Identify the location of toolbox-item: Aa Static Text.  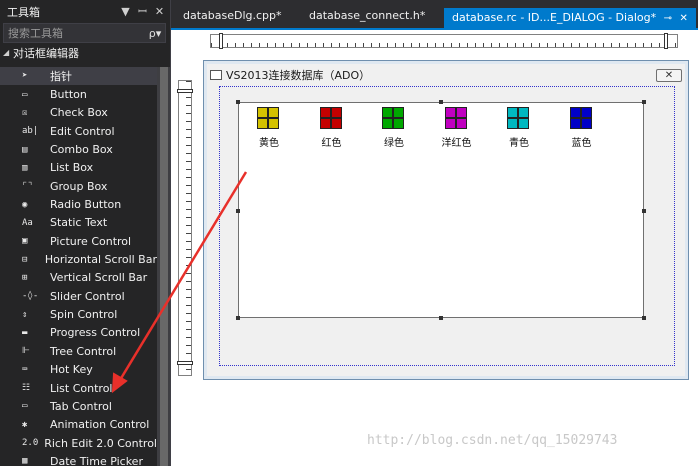
(78, 223).